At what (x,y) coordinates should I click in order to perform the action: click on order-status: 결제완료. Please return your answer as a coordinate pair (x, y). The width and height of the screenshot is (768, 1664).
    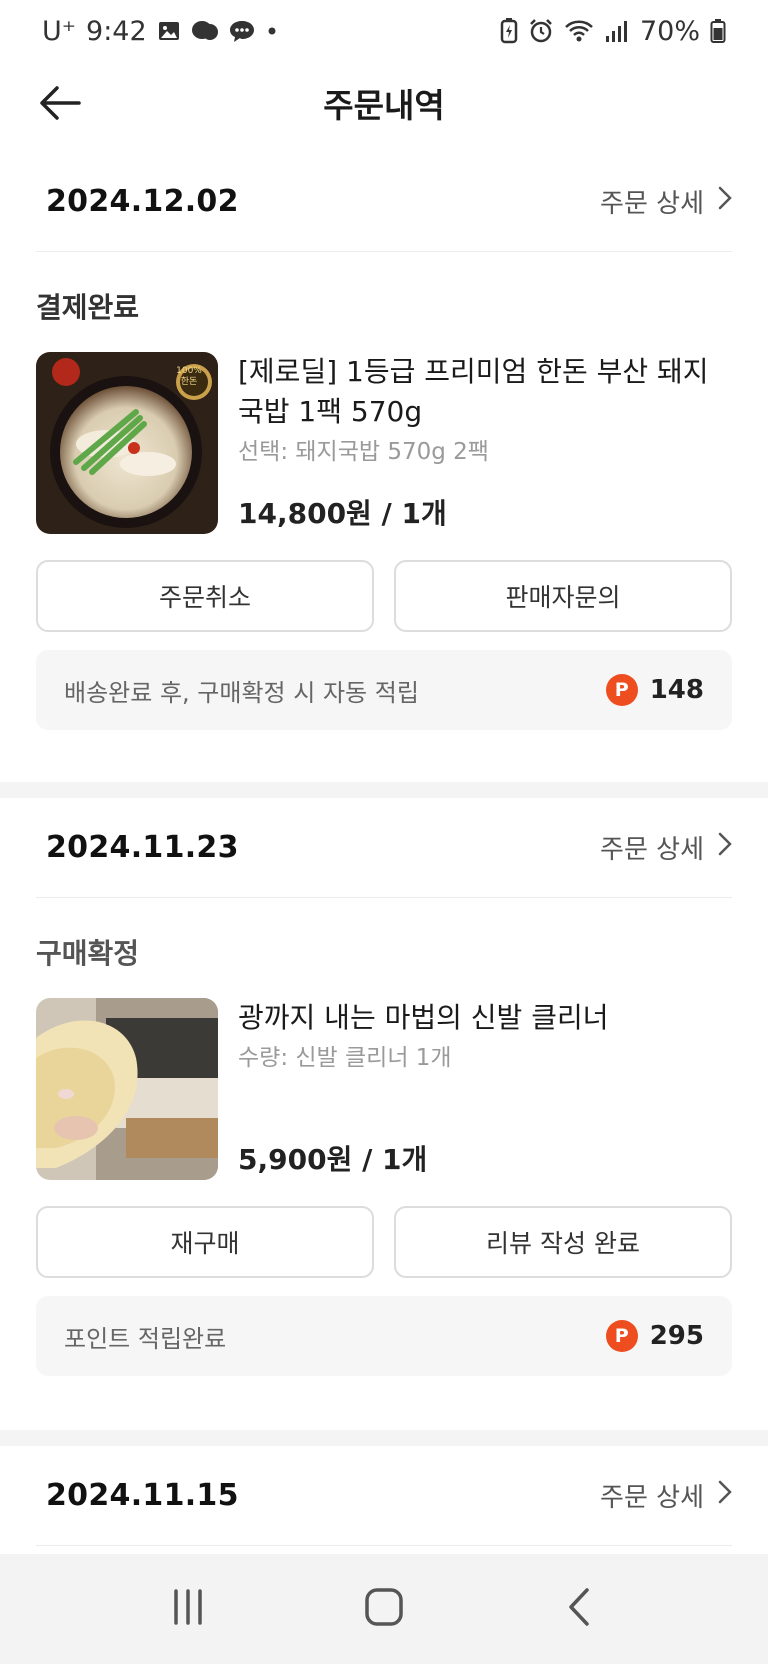
    Looking at the image, I should click on (88, 307).